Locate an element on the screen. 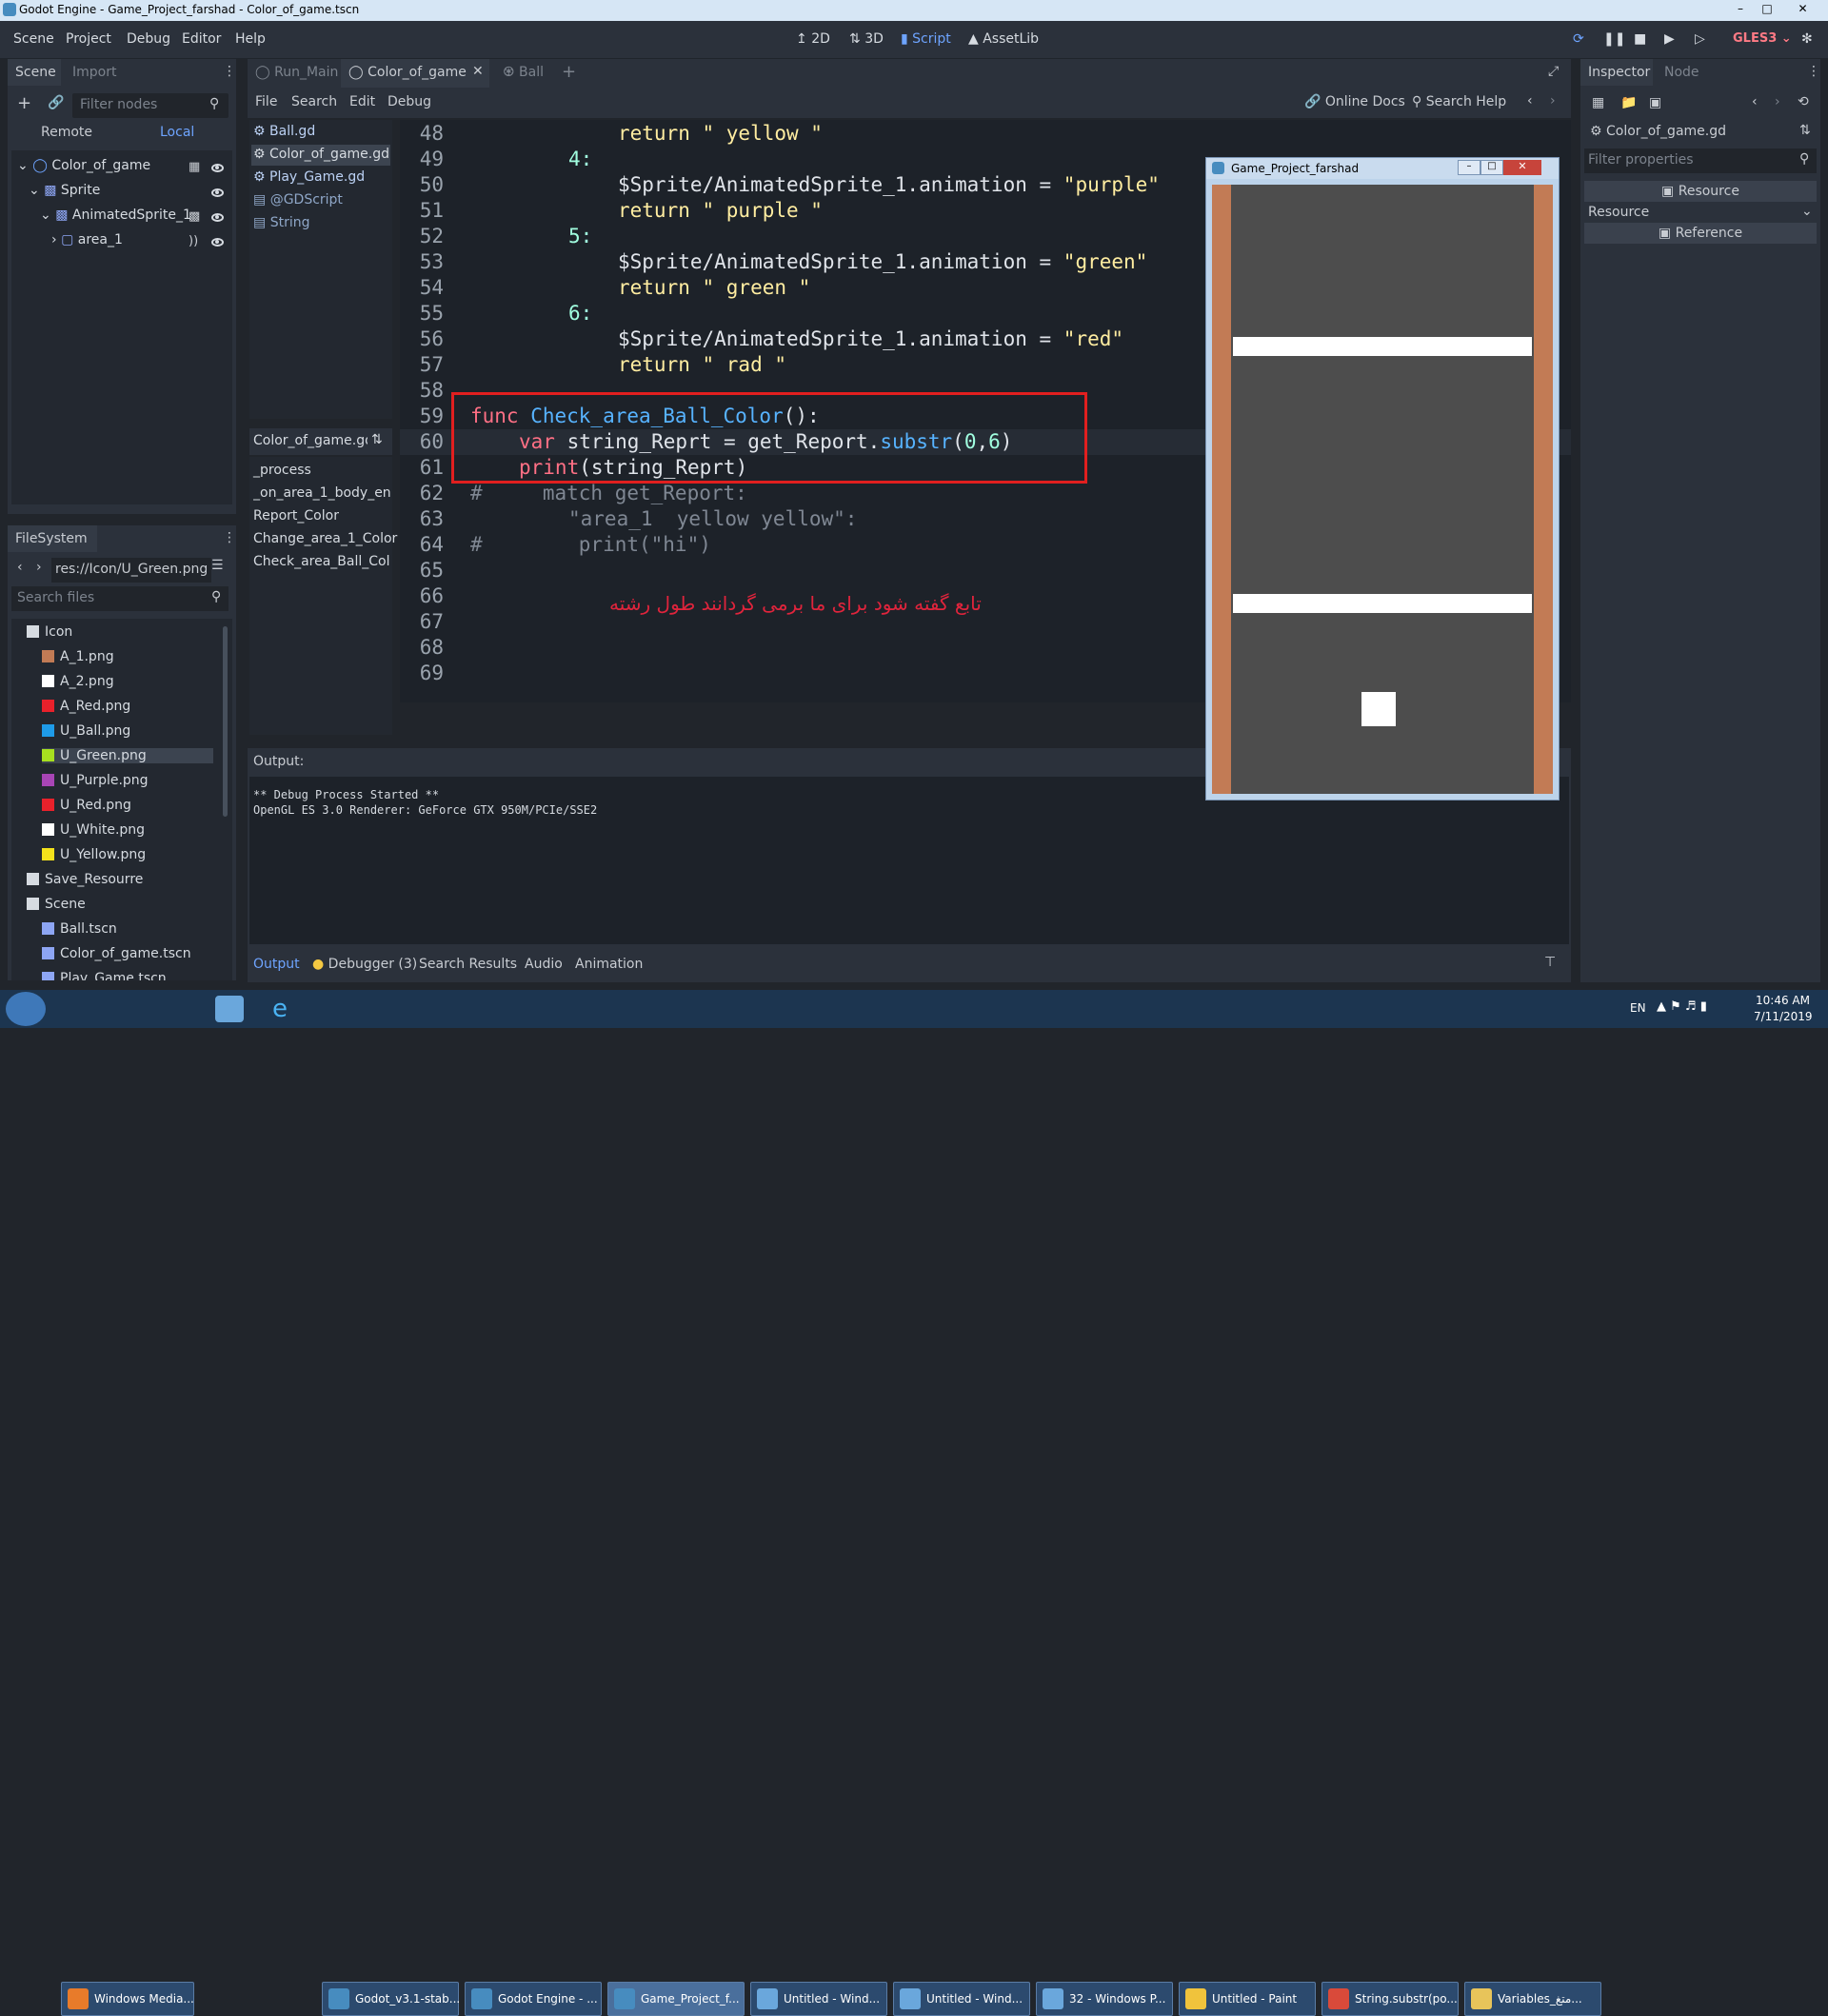 The height and width of the screenshot is (2016, 1828). game-minimize-button: – is located at coordinates (1469, 167).